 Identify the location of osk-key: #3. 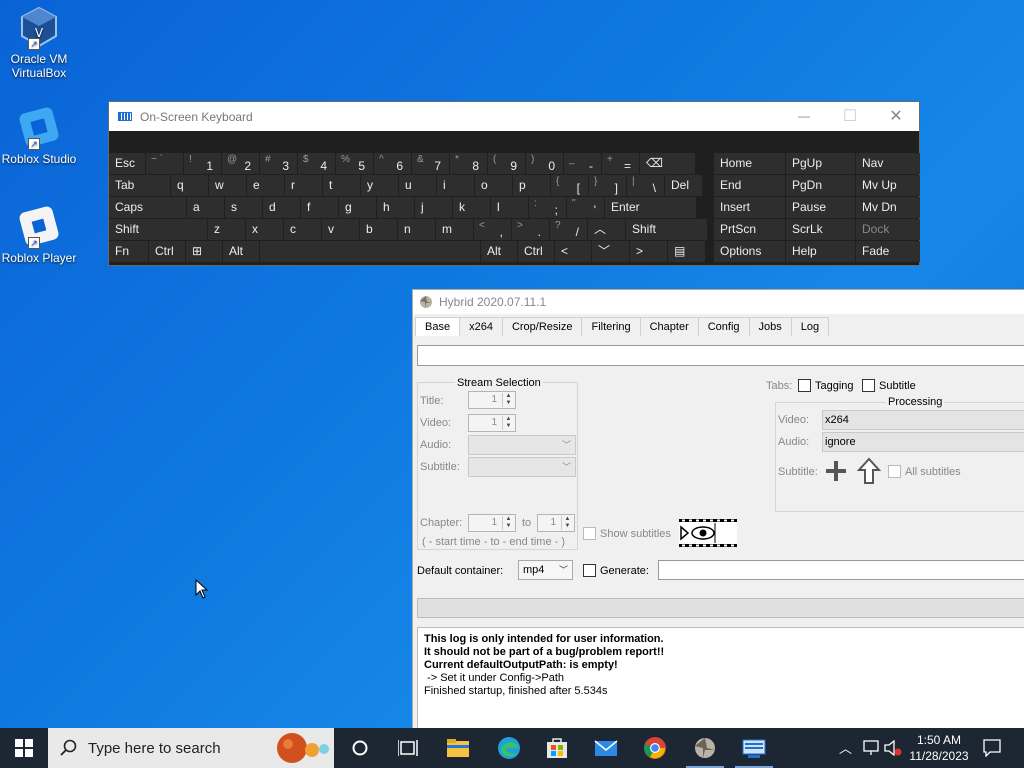
(278, 163).